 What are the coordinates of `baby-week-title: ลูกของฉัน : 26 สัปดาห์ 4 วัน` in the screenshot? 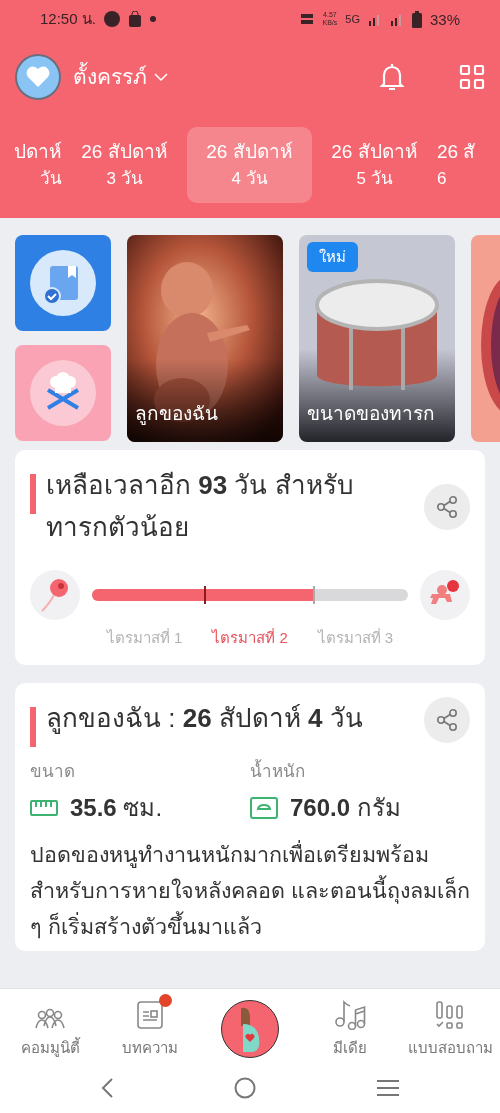 It's located at (205, 719).